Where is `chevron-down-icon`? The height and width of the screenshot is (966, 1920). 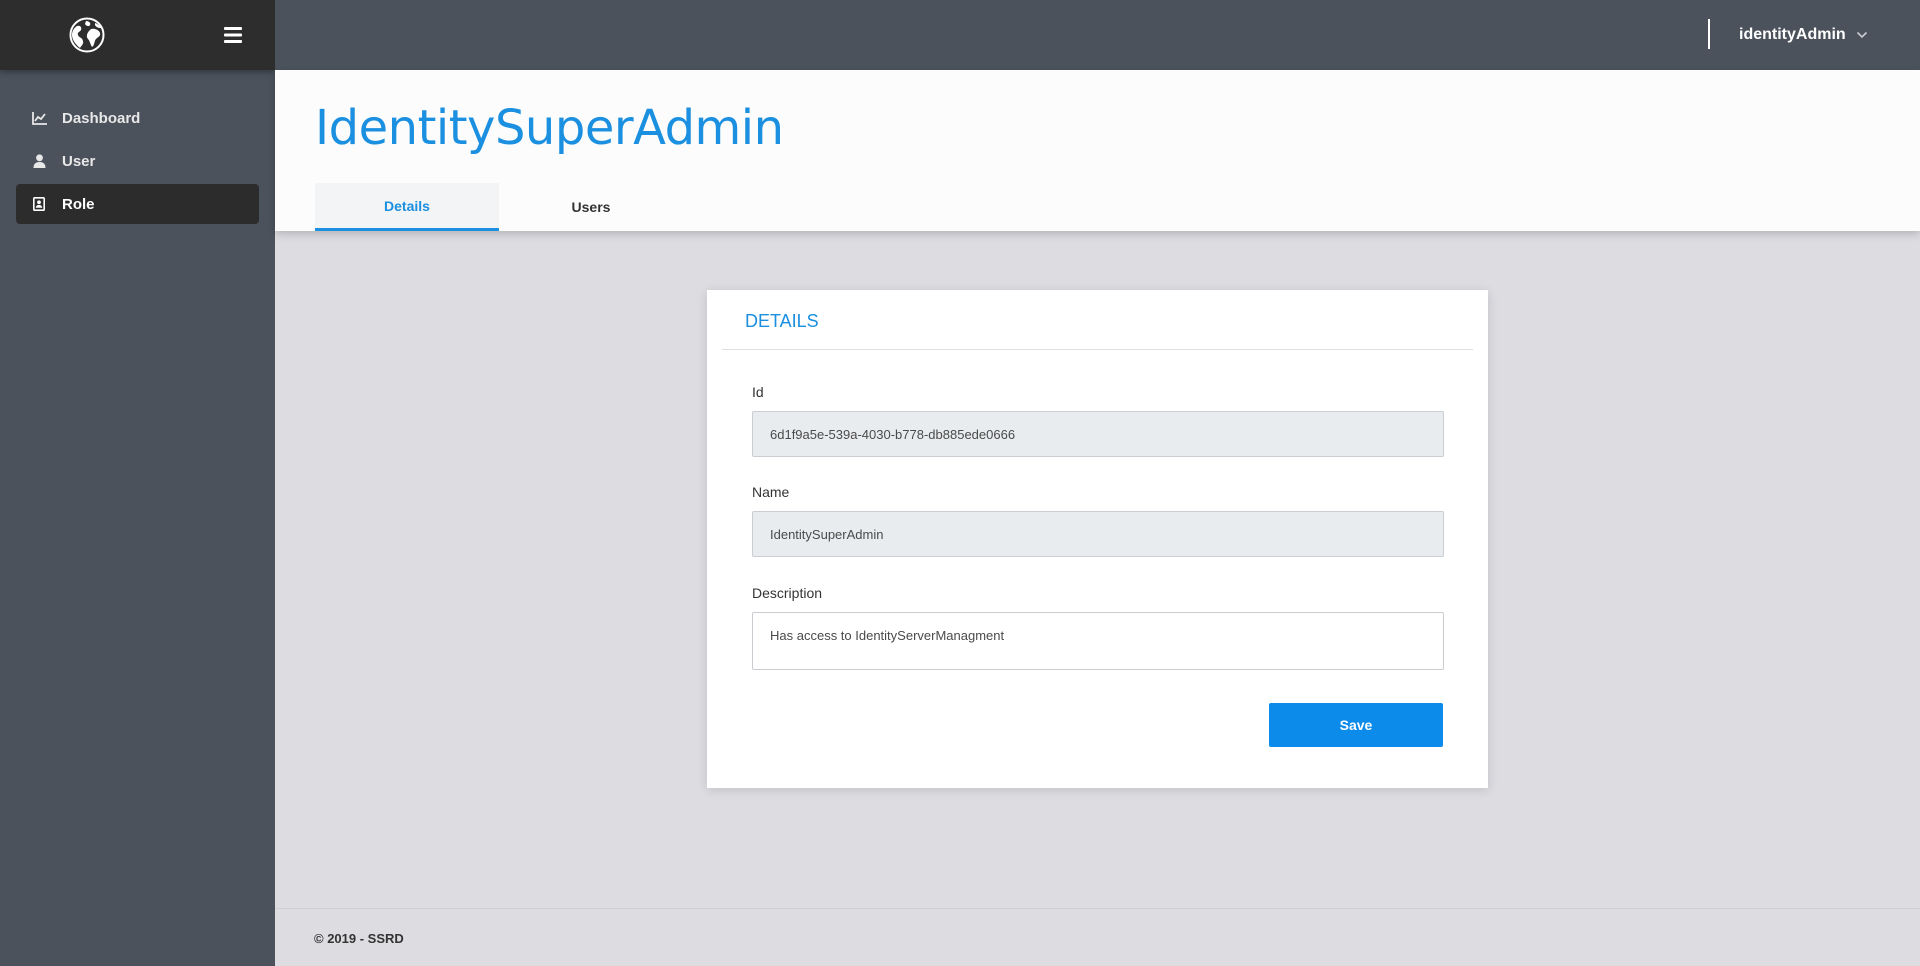
chevron-down-icon is located at coordinates (1862, 35).